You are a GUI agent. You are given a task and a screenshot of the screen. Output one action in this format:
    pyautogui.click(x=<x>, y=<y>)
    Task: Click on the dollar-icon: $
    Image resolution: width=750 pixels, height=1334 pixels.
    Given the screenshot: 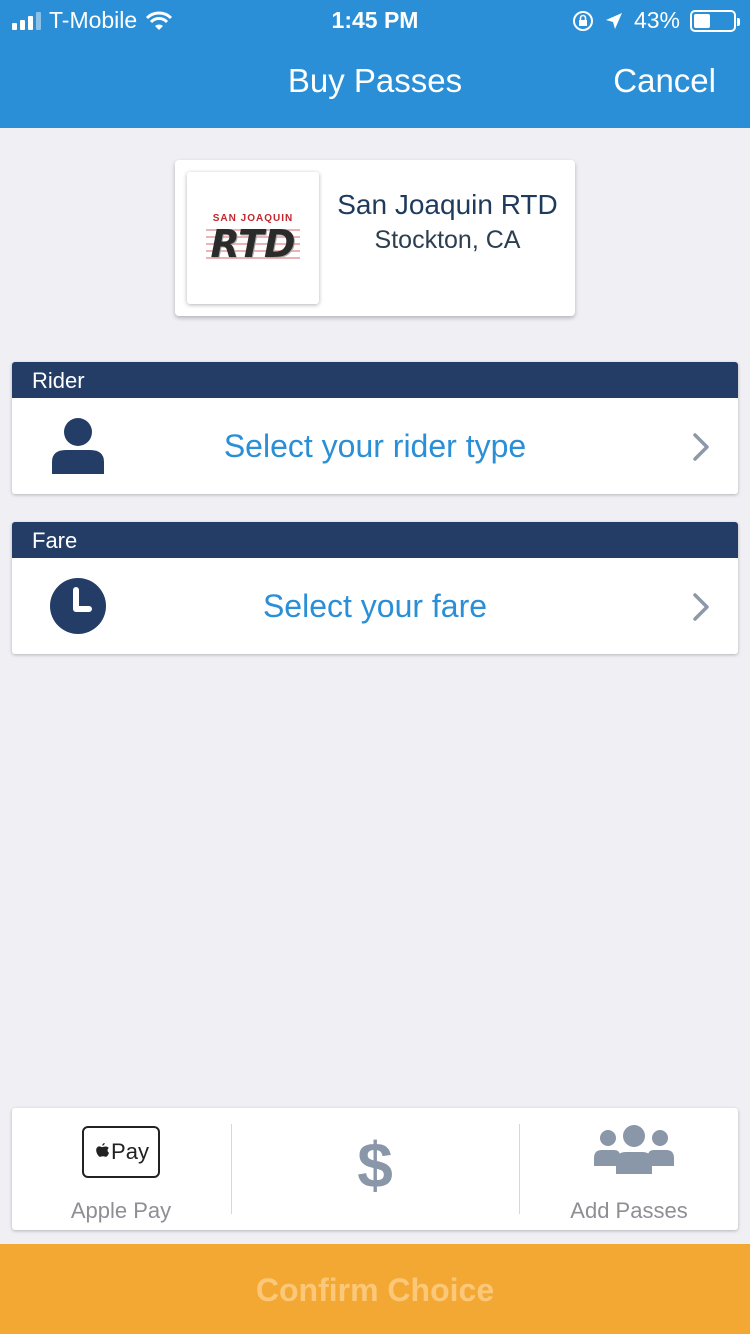 What is the action you would take?
    pyautogui.click(x=375, y=1165)
    